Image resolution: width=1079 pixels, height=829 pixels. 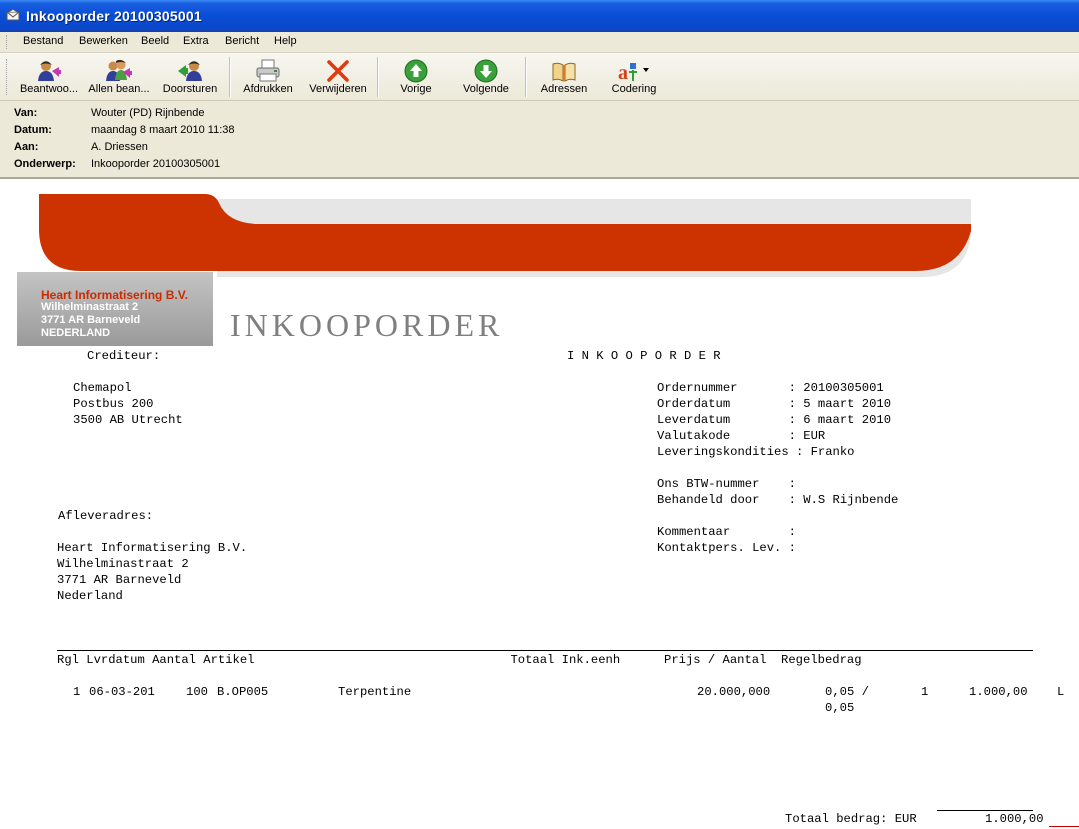 What do you see at coordinates (190, 71) in the screenshot?
I see `forward-icon` at bounding box center [190, 71].